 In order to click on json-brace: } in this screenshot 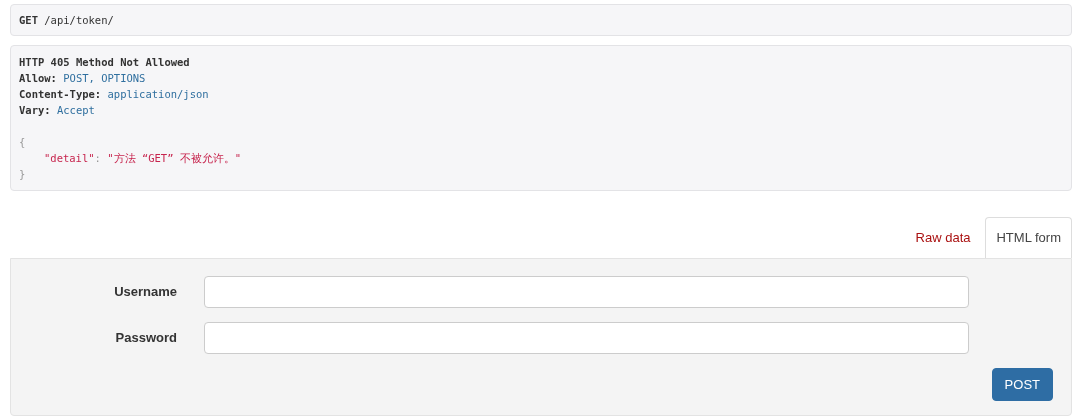, I will do `click(22, 174)`.